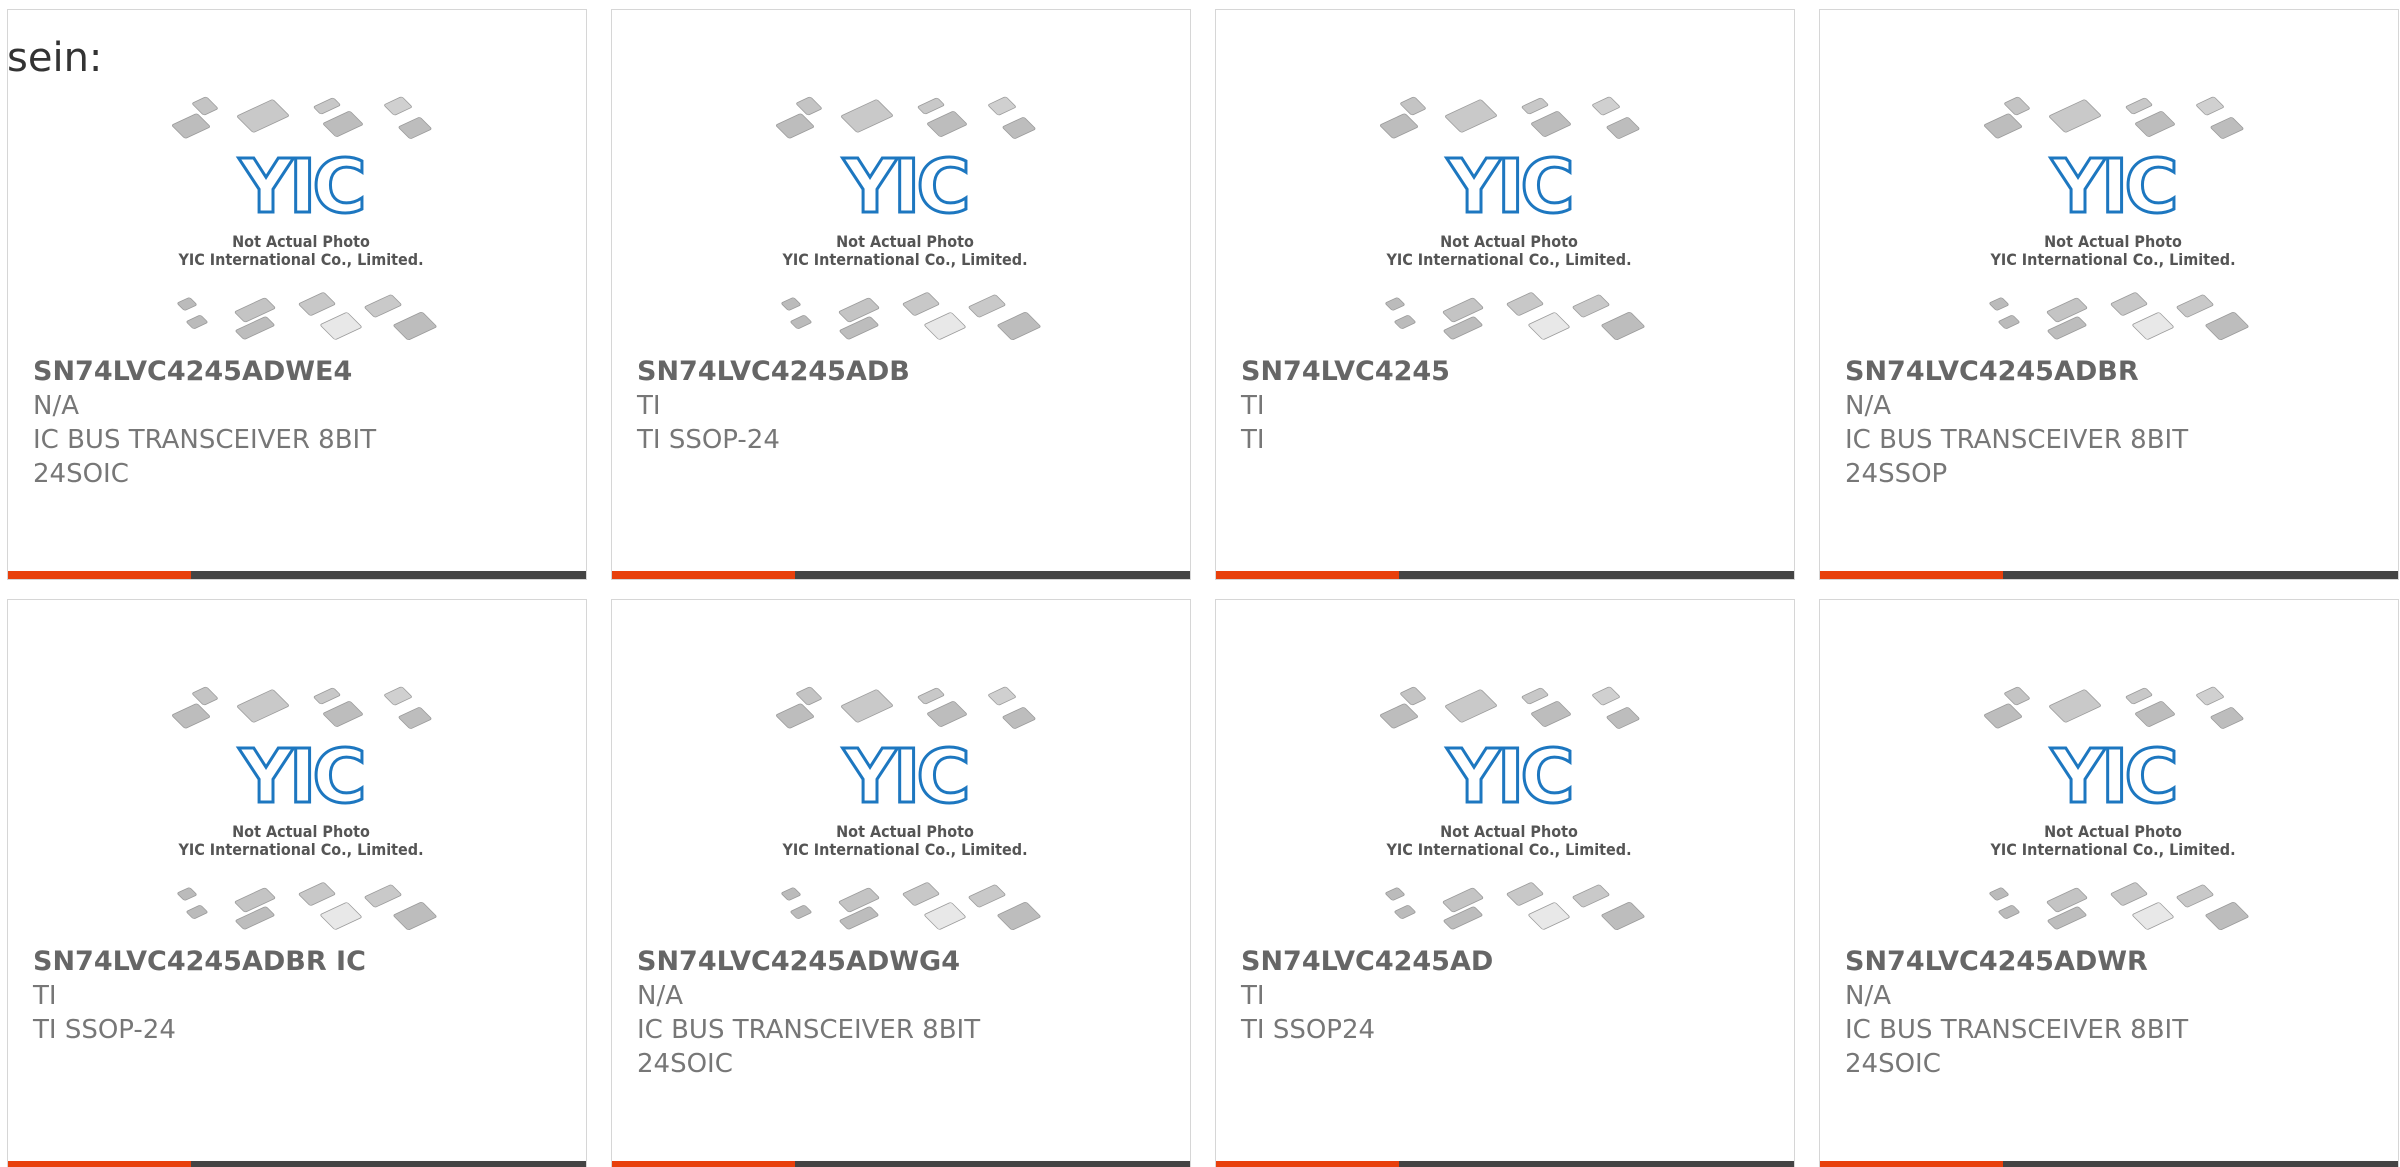 This screenshot has height=1167, width=2400. Describe the element at coordinates (902, 372) in the screenshot. I see `product-part-number: SN74LVC4245ADB` at that location.